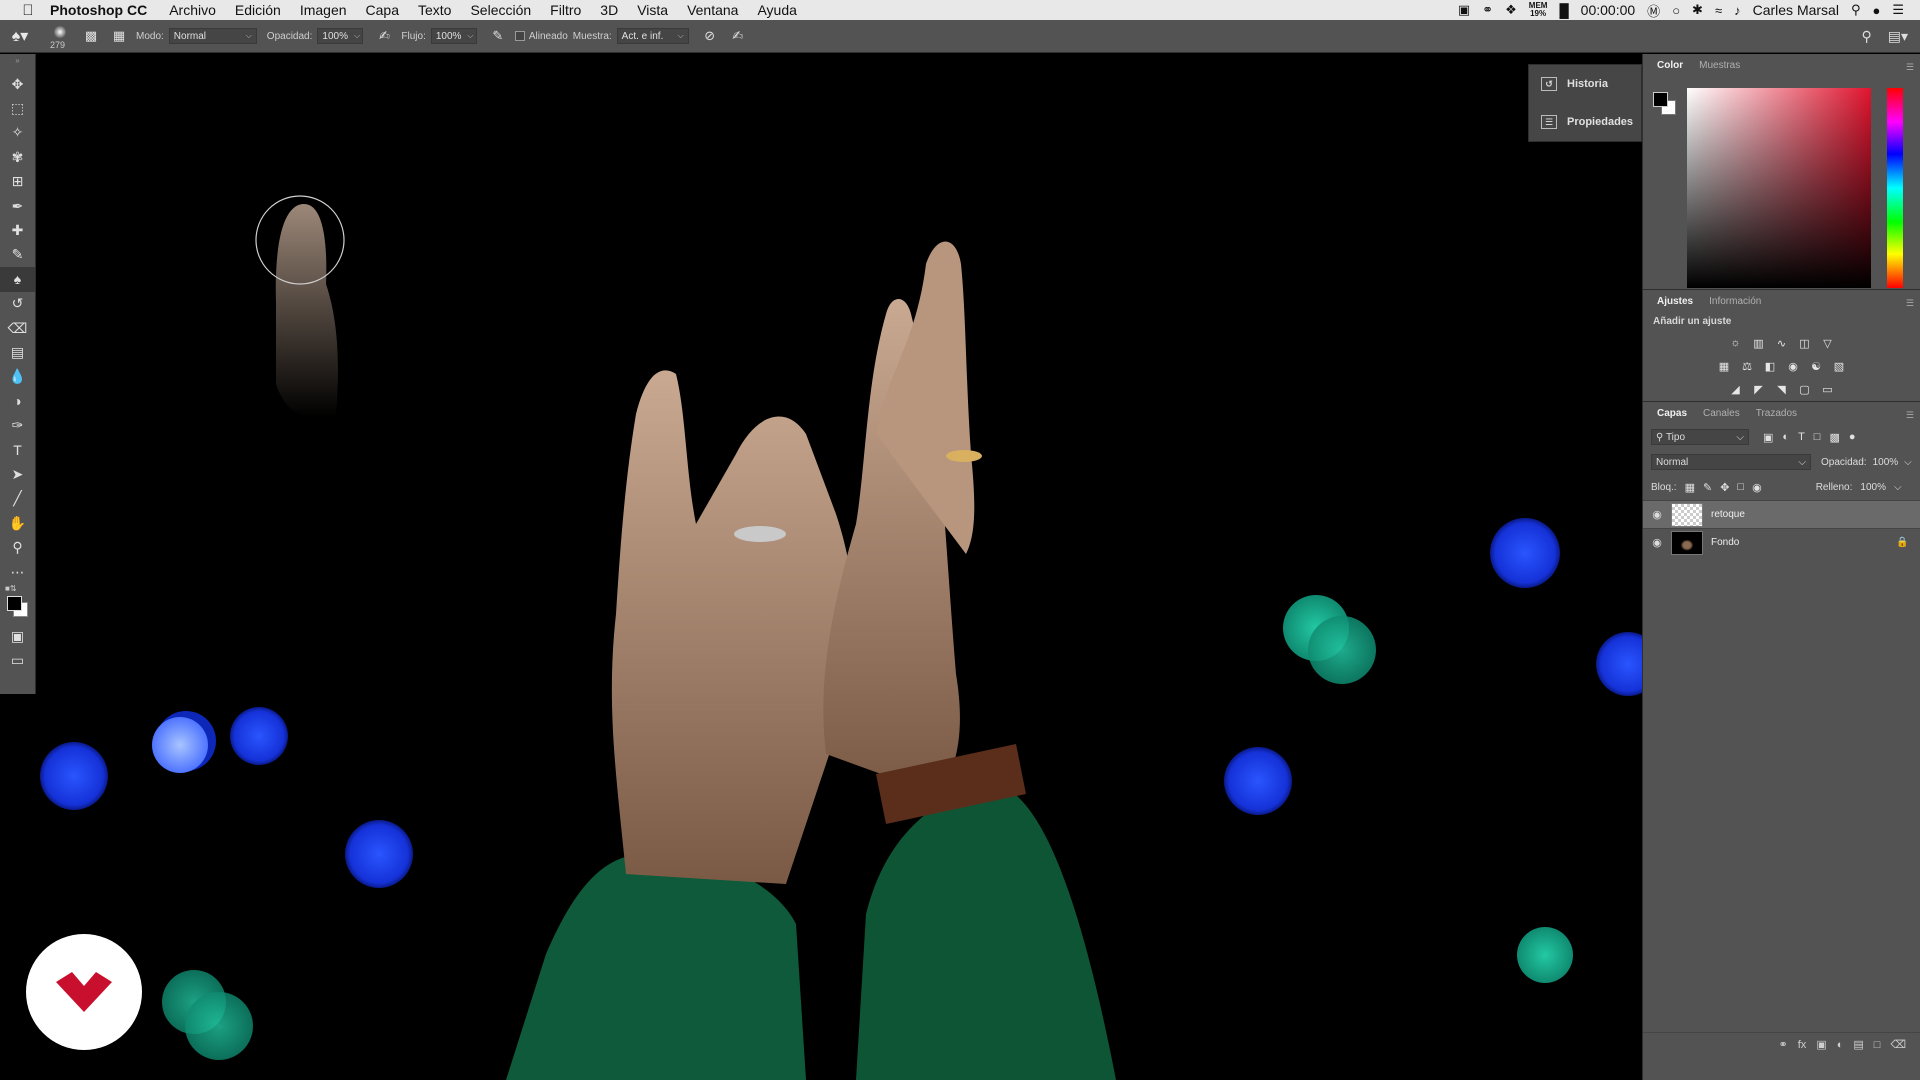  Describe the element at coordinates (17, 255) in the screenshot. I see `brush-tool-icon: ✎` at that location.